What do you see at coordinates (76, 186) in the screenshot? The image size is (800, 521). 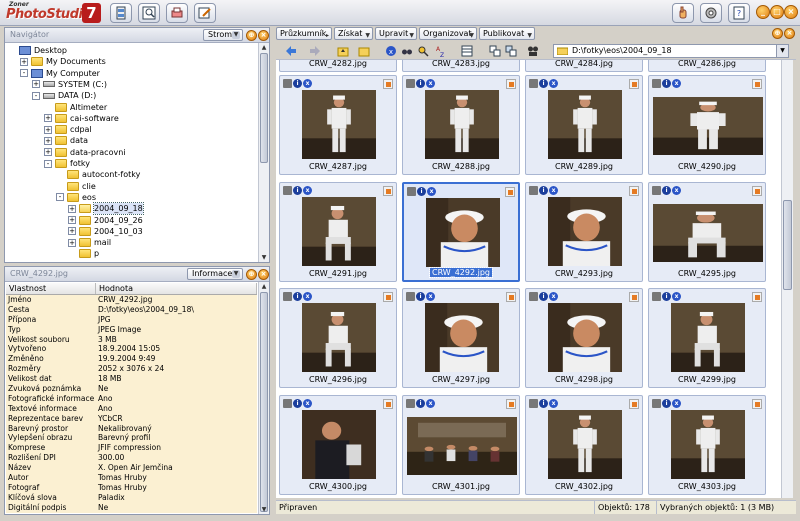 I see `tree-item: clie` at bounding box center [76, 186].